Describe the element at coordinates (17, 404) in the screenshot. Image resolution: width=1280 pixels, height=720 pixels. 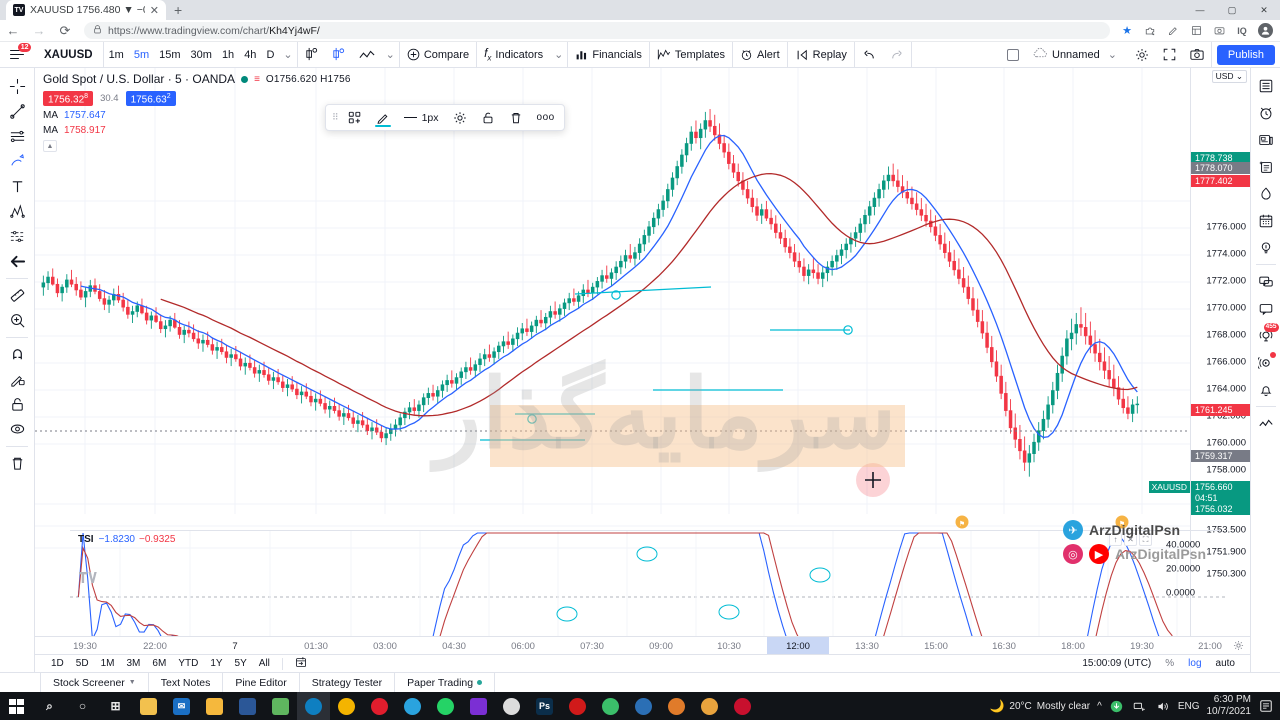
I see `lock-icon` at that location.